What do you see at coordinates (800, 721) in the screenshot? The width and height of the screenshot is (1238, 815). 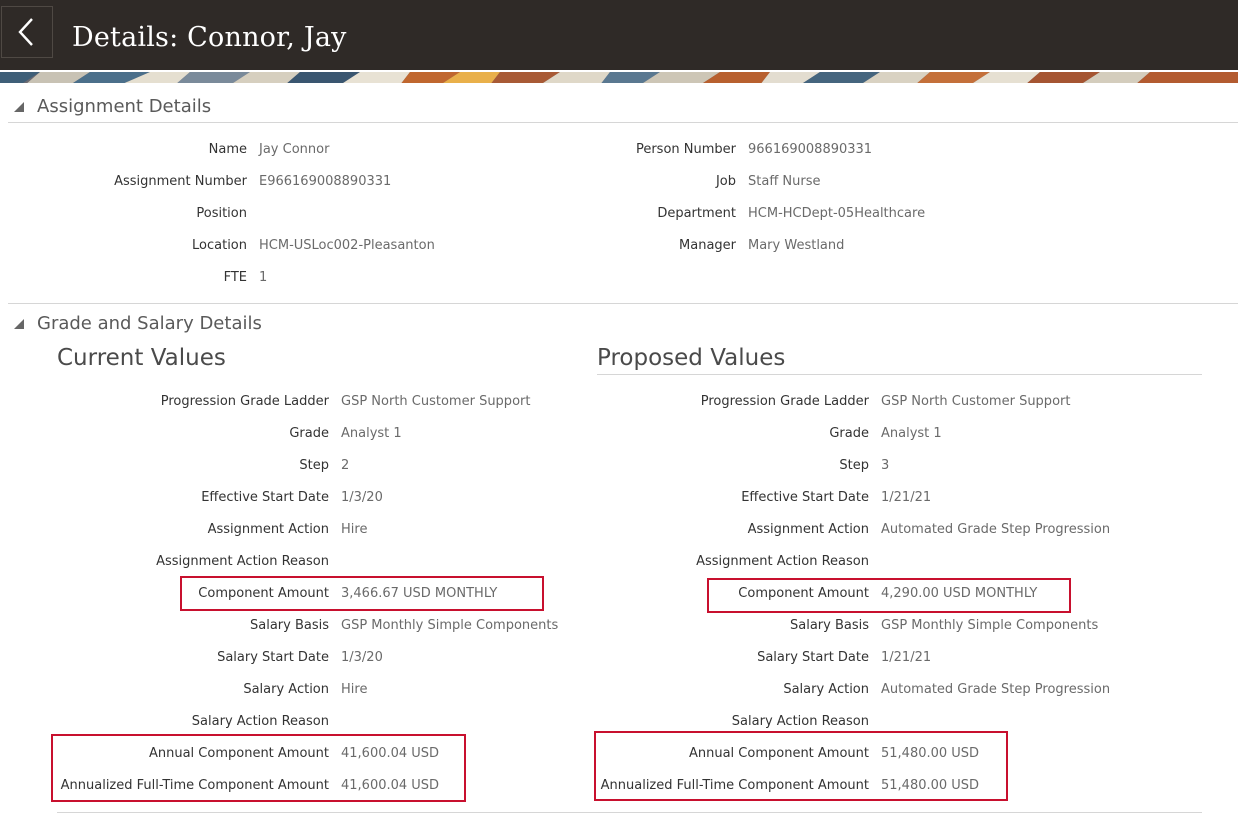 I see `field-label: Salary Action Reason` at bounding box center [800, 721].